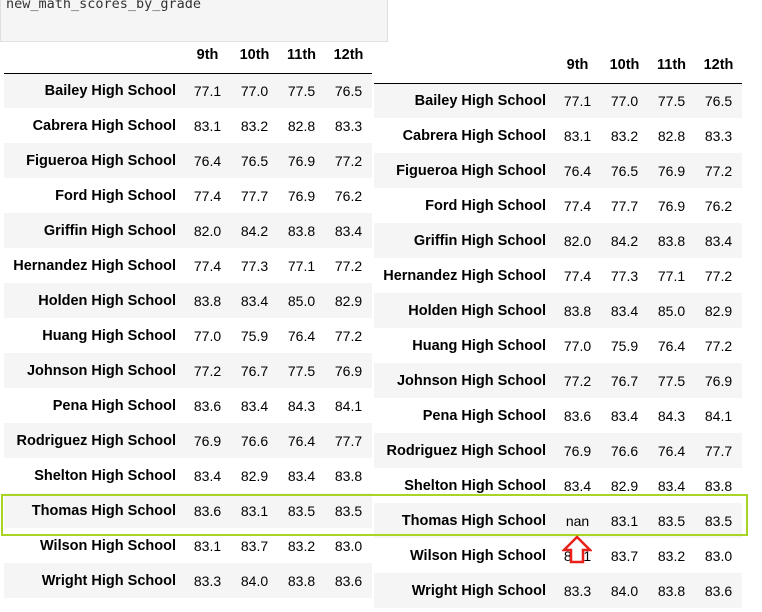 Image resolution: width=762 pixels, height=612 pixels. What do you see at coordinates (479, 240) in the screenshot?
I see `row-index-label: Griffin High School` at bounding box center [479, 240].